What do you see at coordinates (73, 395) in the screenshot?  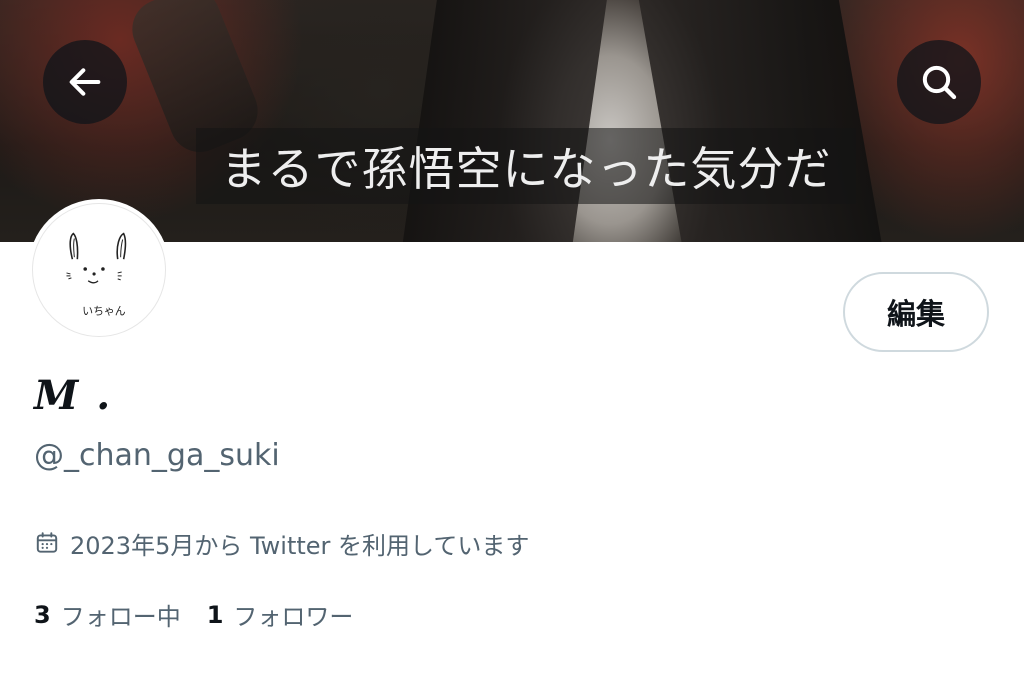 I see `display-name: M .` at bounding box center [73, 395].